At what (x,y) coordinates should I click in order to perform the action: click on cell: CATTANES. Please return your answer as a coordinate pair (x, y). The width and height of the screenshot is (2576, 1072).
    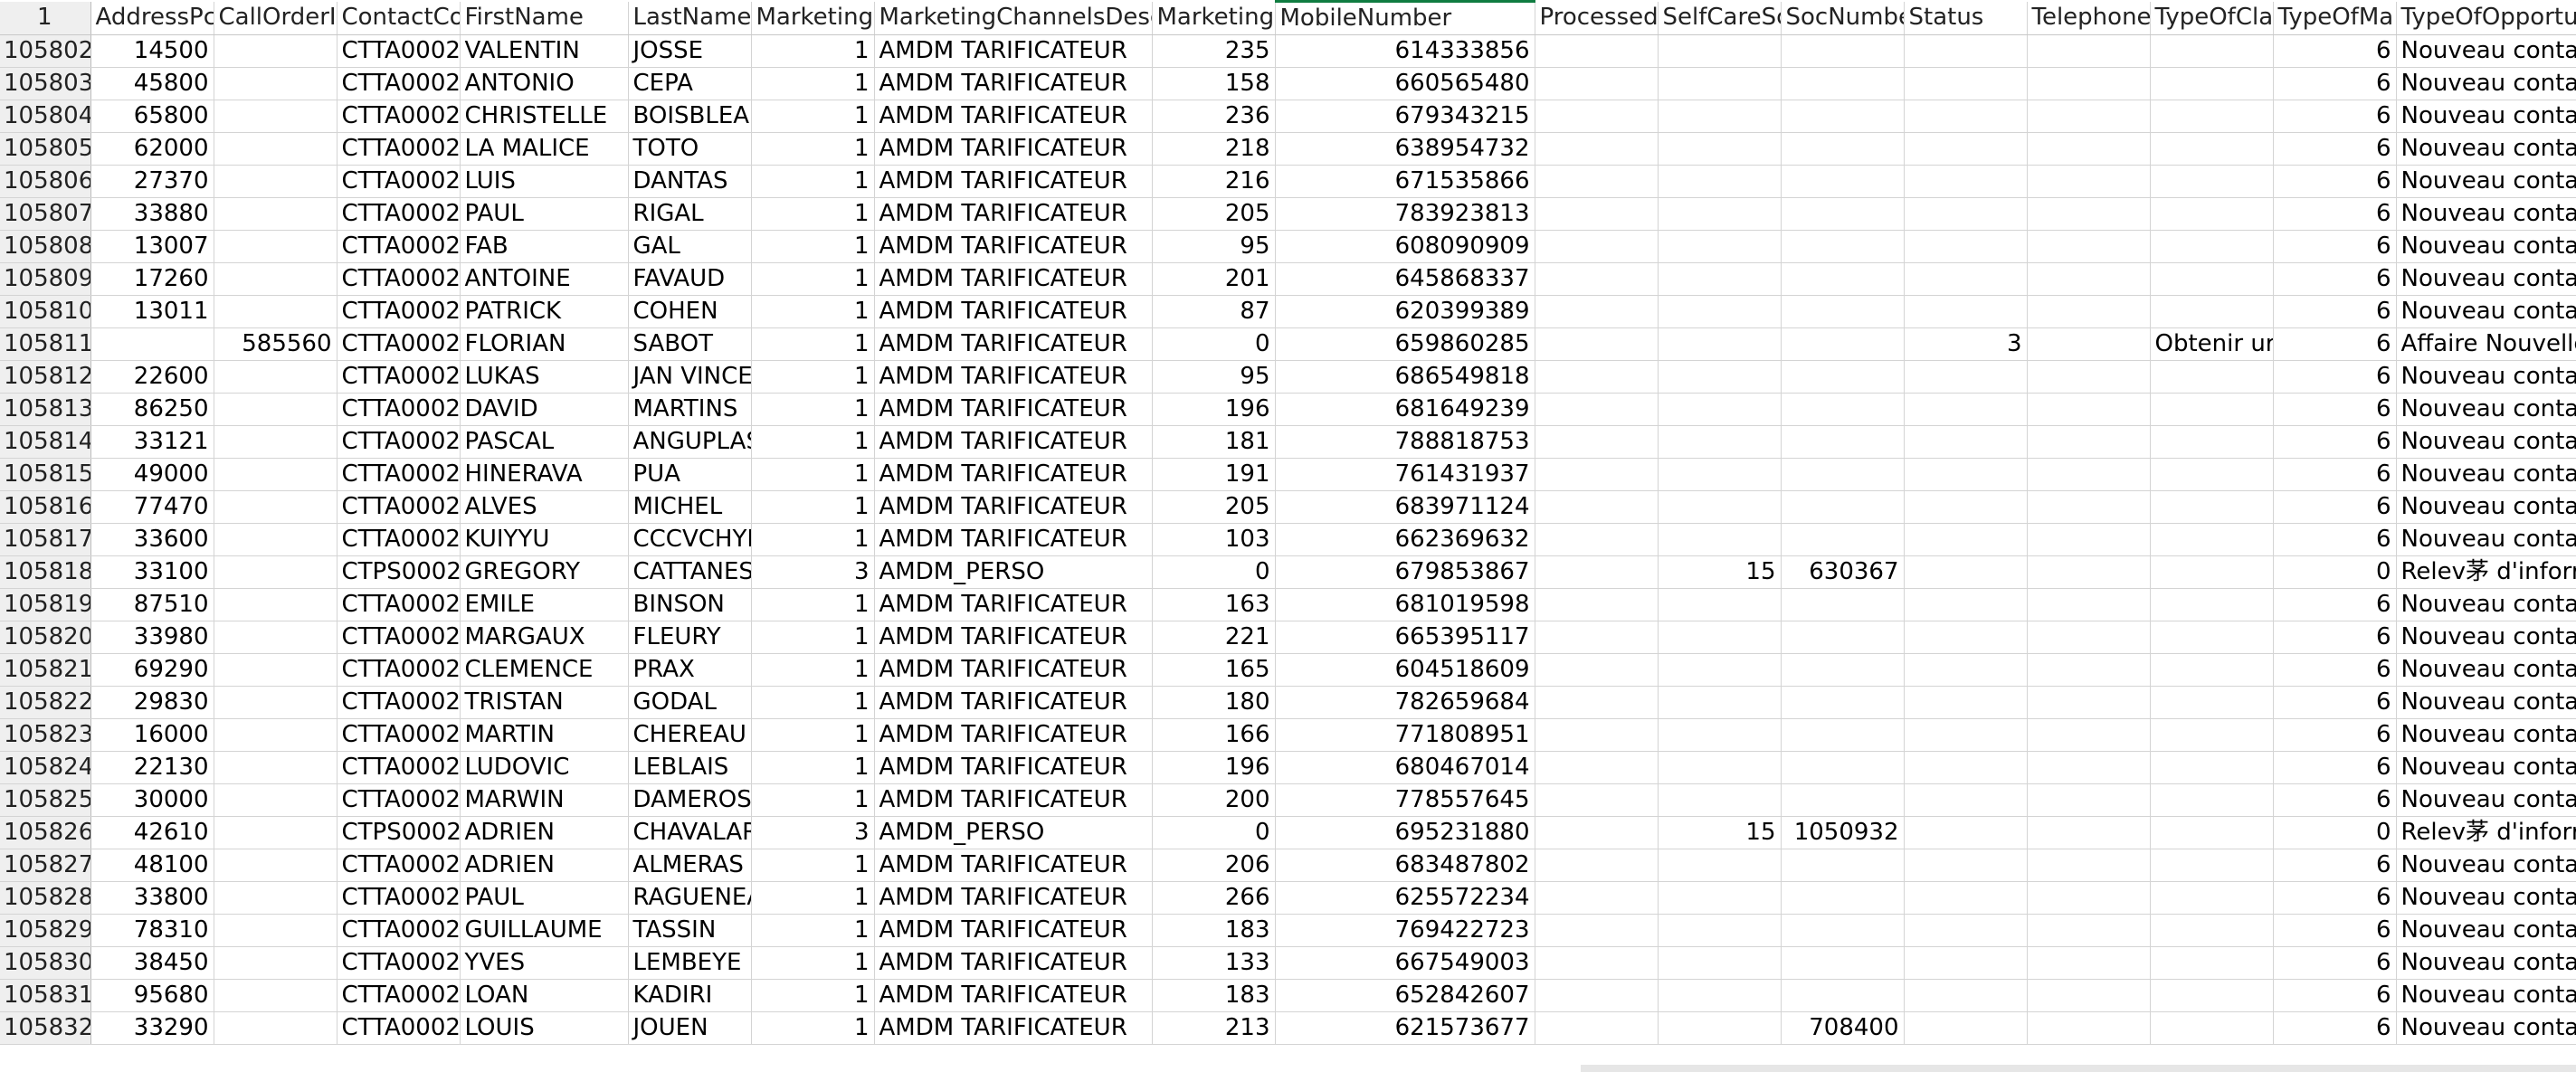
    Looking at the image, I should click on (690, 572).